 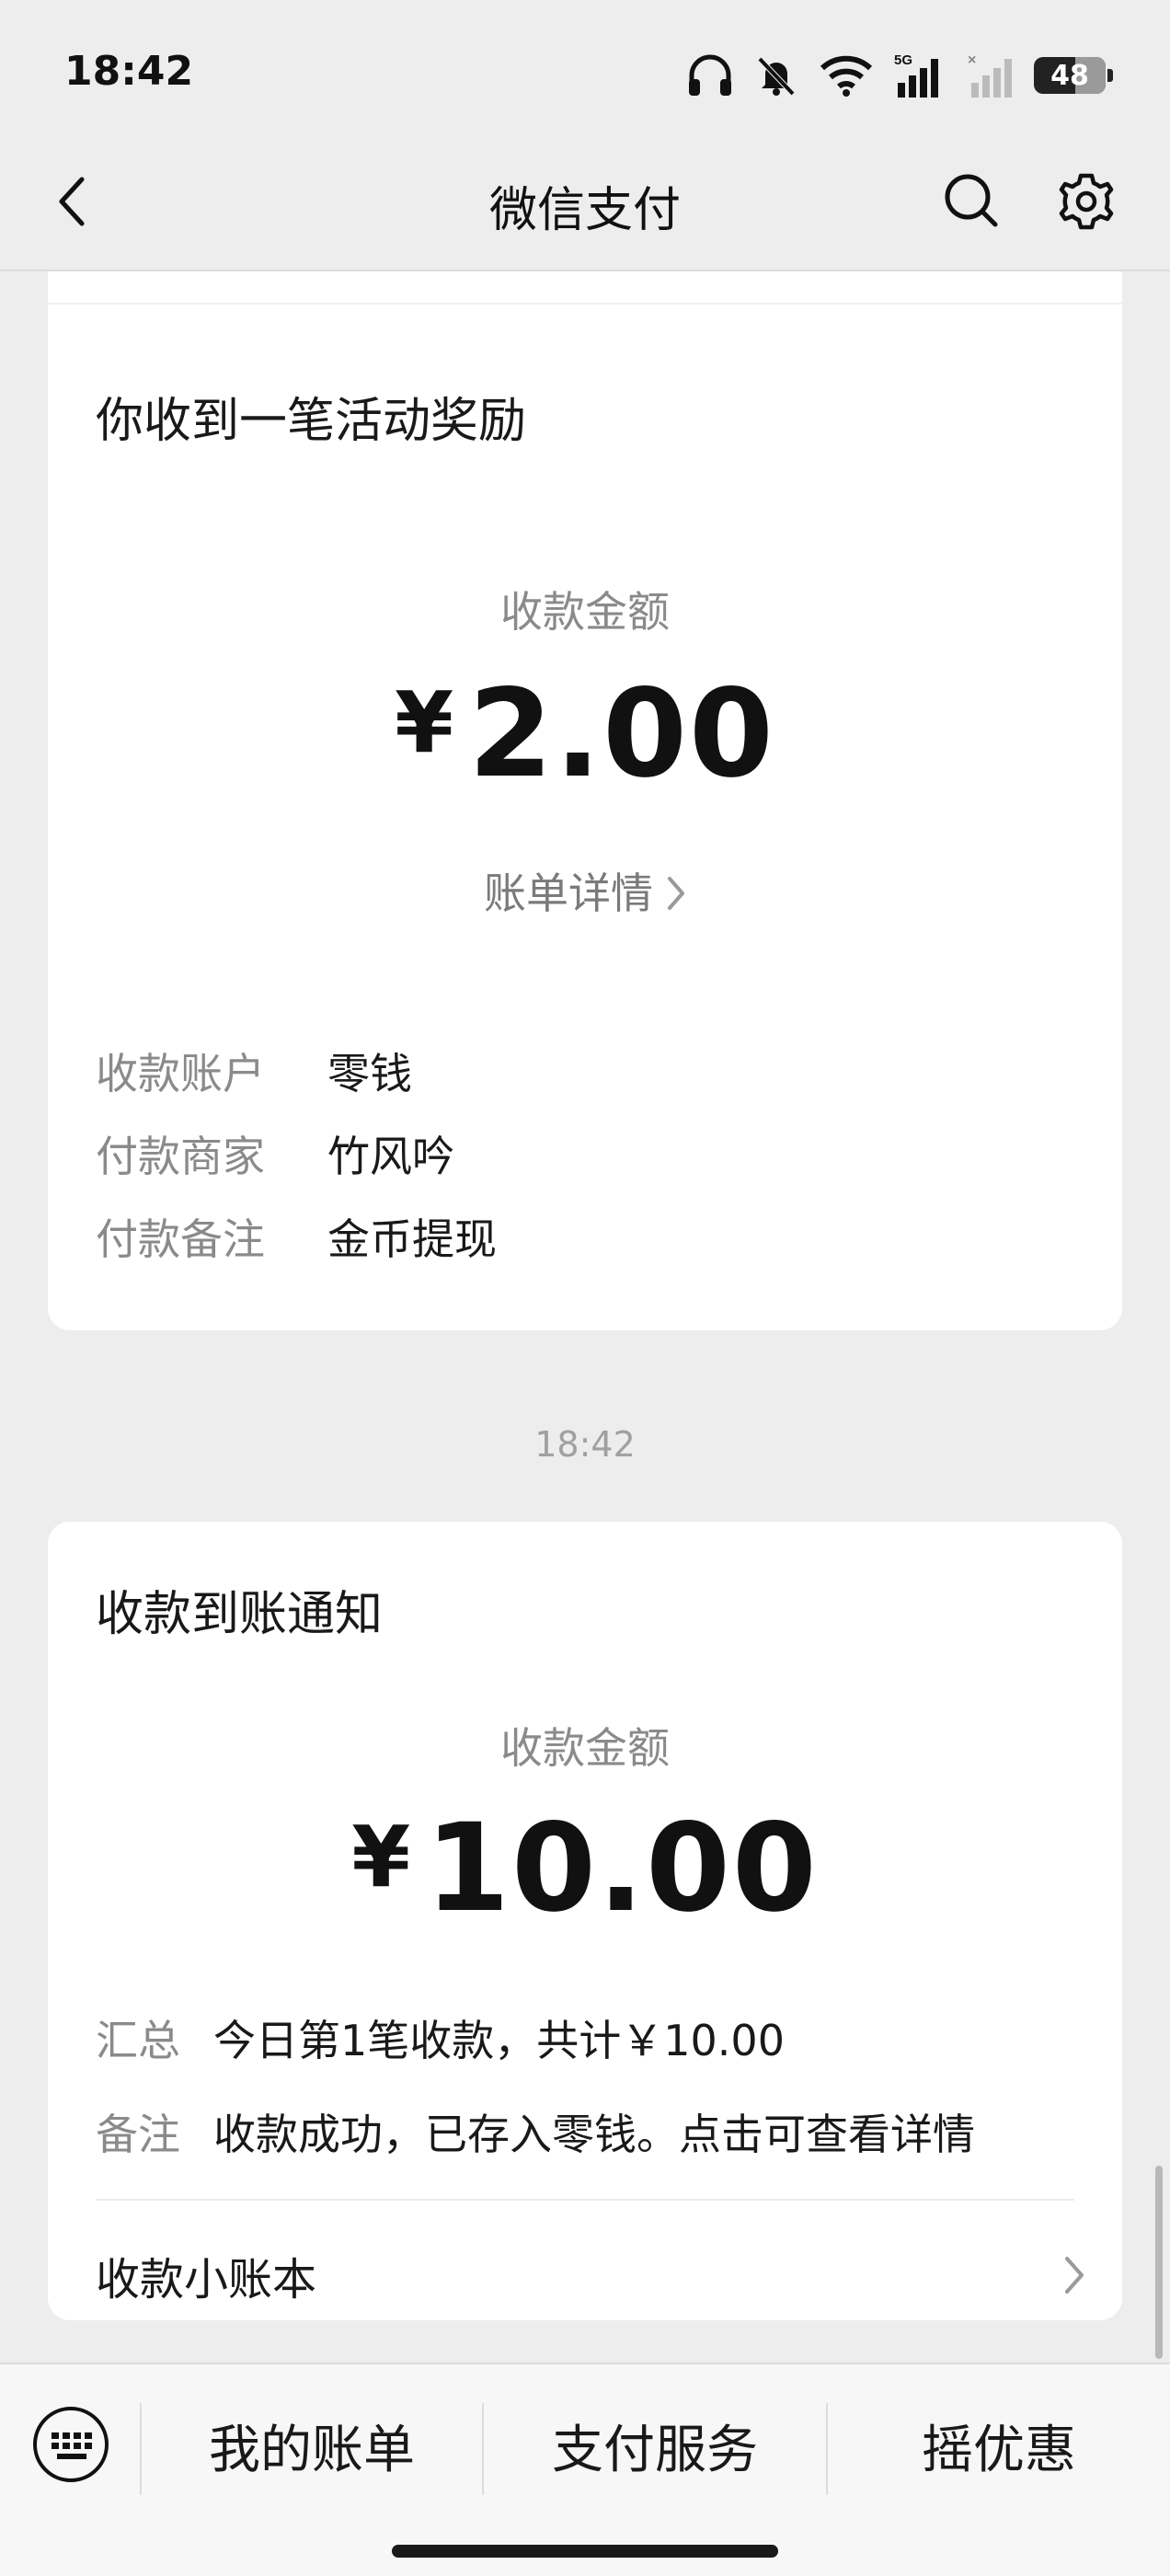 I want to click on keyboard-icon, so click(x=71, y=2444).